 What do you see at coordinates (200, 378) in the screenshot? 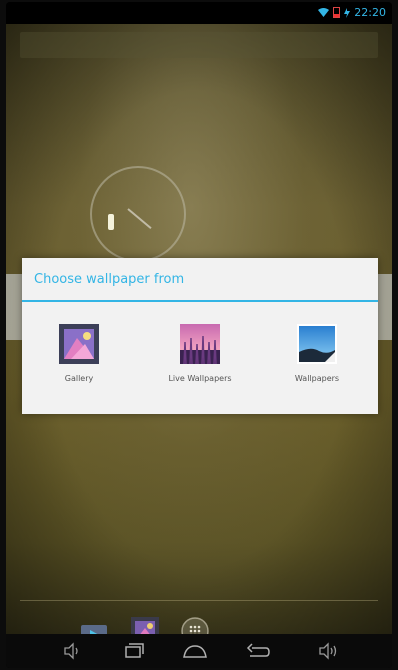
I see `option-label-live-wallpapers: Live Wallpapers` at bounding box center [200, 378].